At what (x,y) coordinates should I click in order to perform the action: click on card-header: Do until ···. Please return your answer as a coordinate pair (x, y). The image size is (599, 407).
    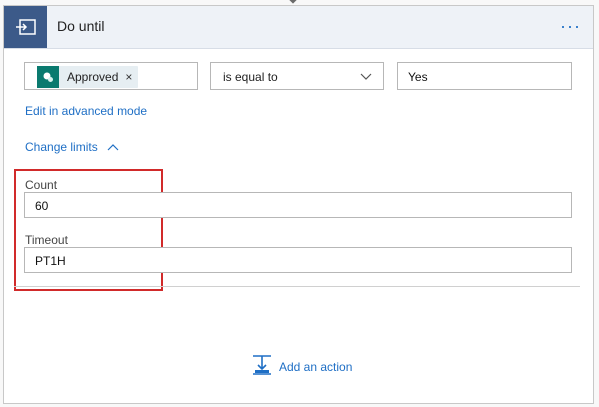
    Looking at the image, I should click on (298, 27).